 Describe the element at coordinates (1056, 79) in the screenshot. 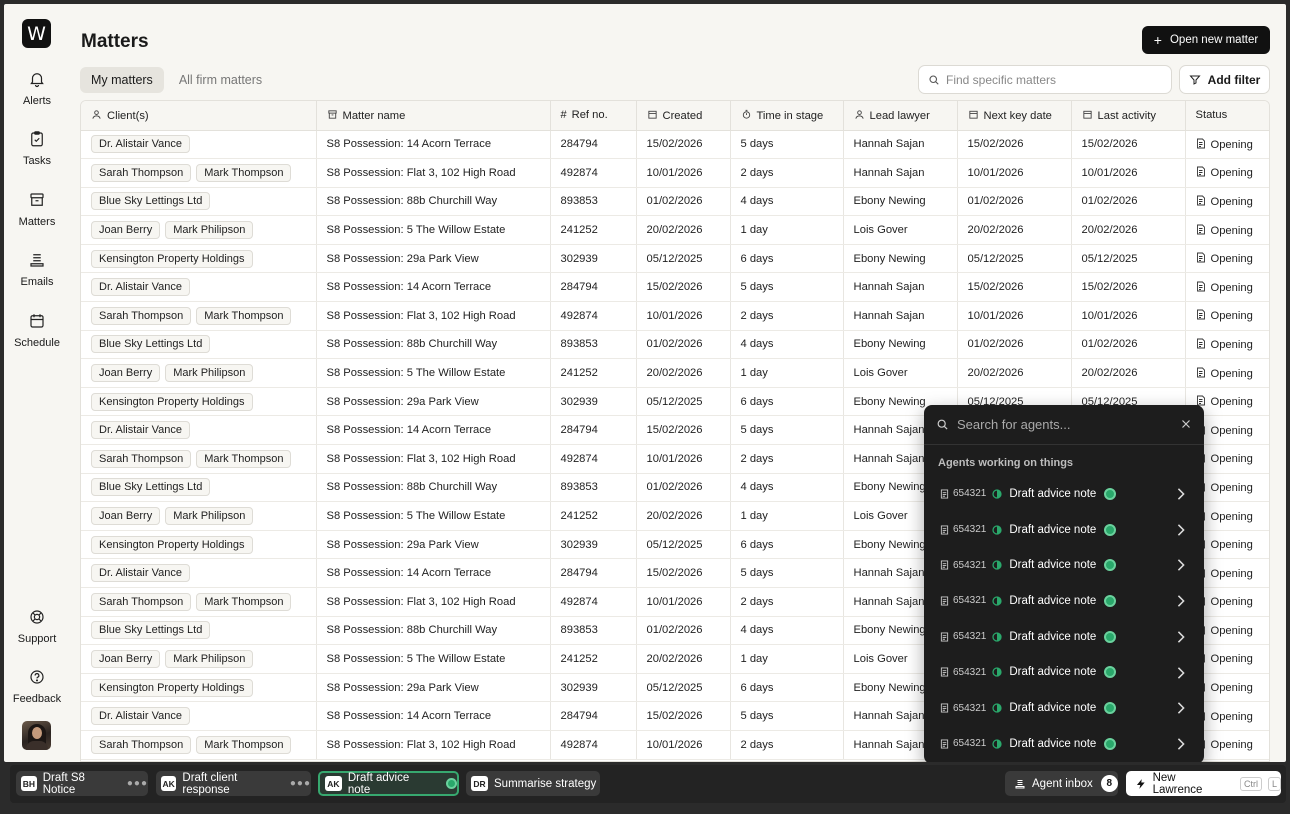

I see `search-input` at that location.